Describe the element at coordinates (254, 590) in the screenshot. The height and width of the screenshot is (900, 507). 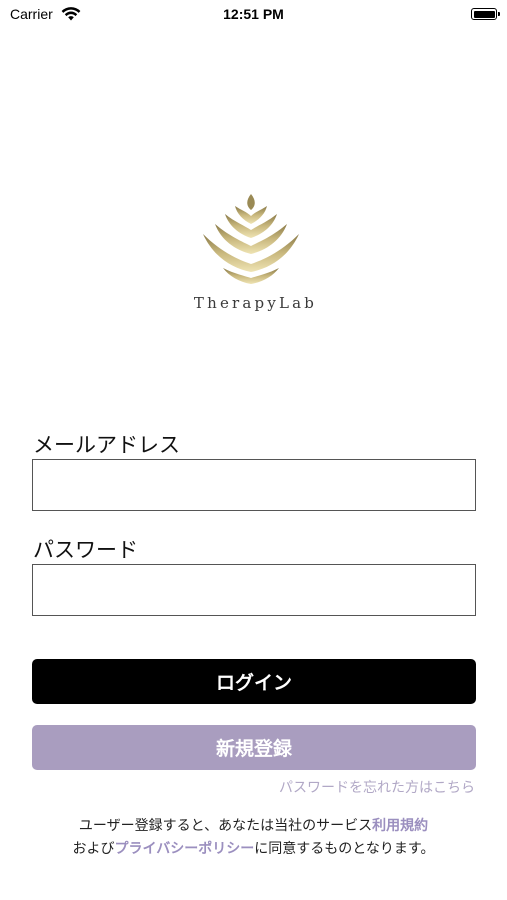
I see `password-field` at that location.